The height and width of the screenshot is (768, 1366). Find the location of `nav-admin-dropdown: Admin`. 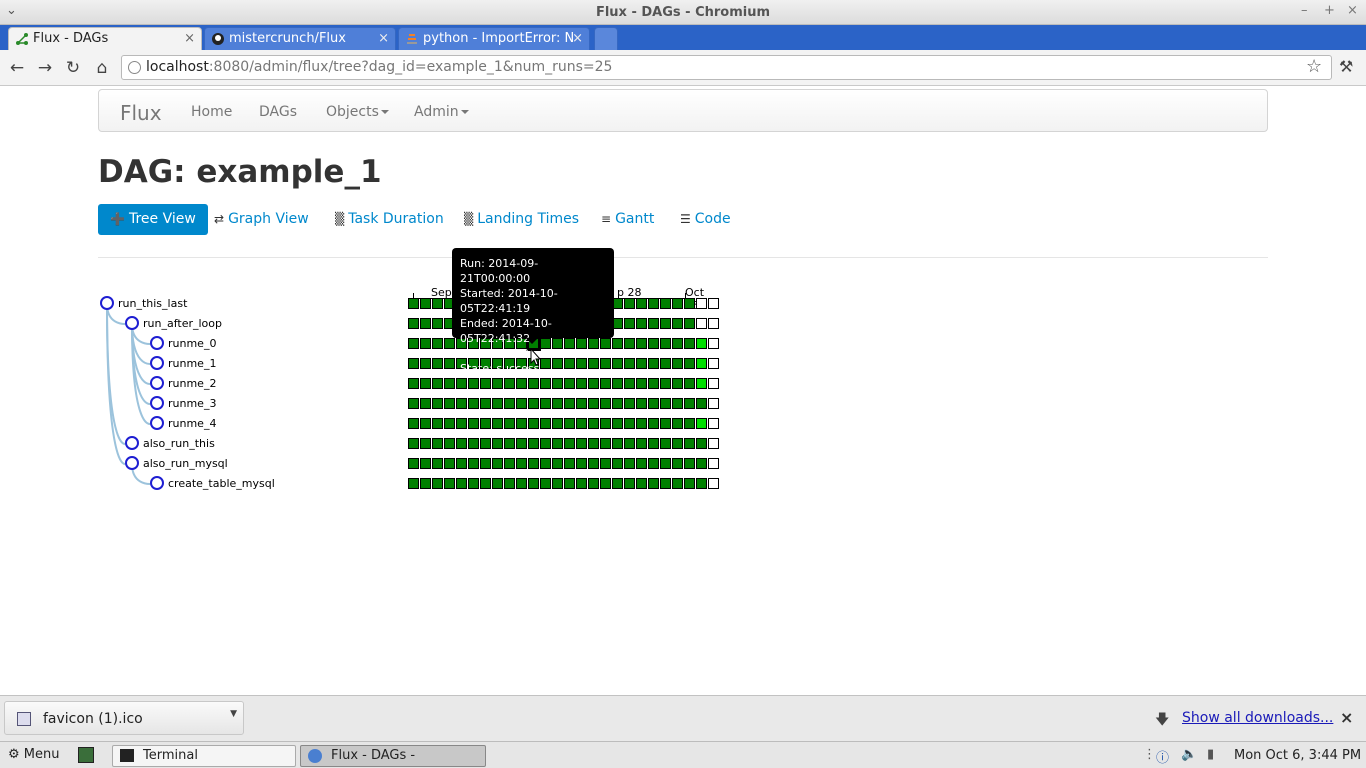

nav-admin-dropdown: Admin is located at coordinates (441, 112).